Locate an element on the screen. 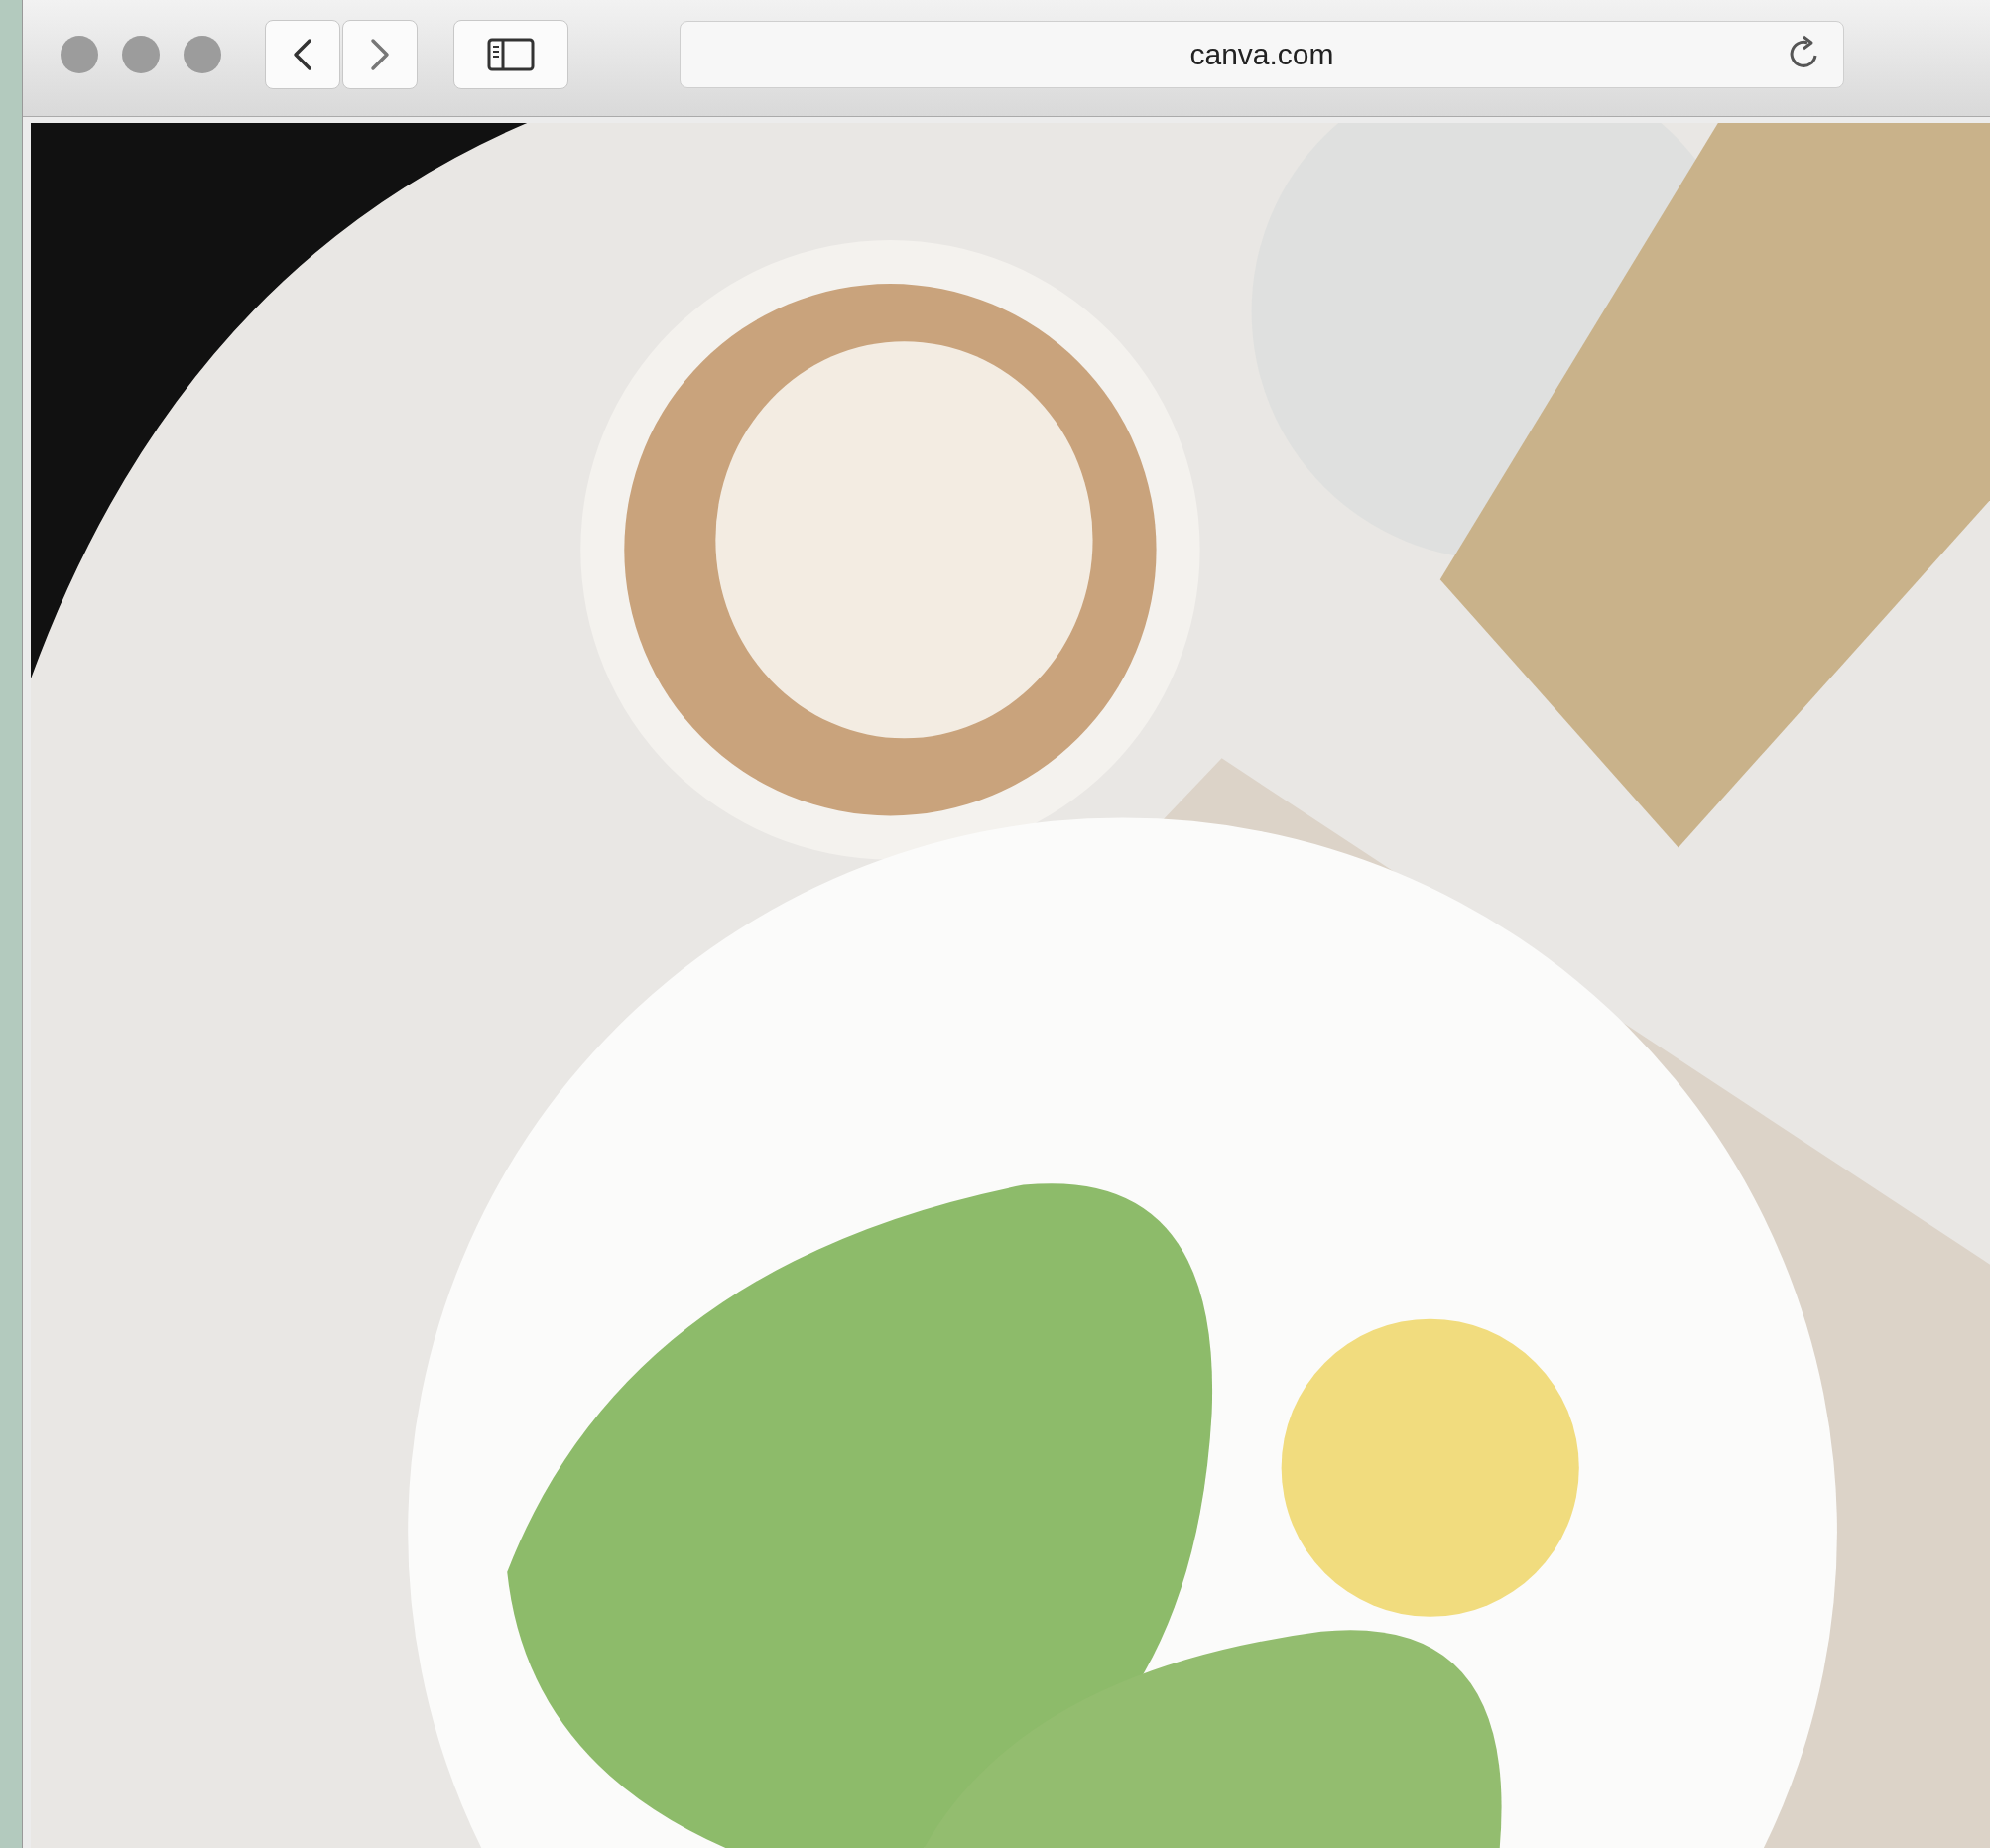  chevron-left-icon is located at coordinates (302, 54).